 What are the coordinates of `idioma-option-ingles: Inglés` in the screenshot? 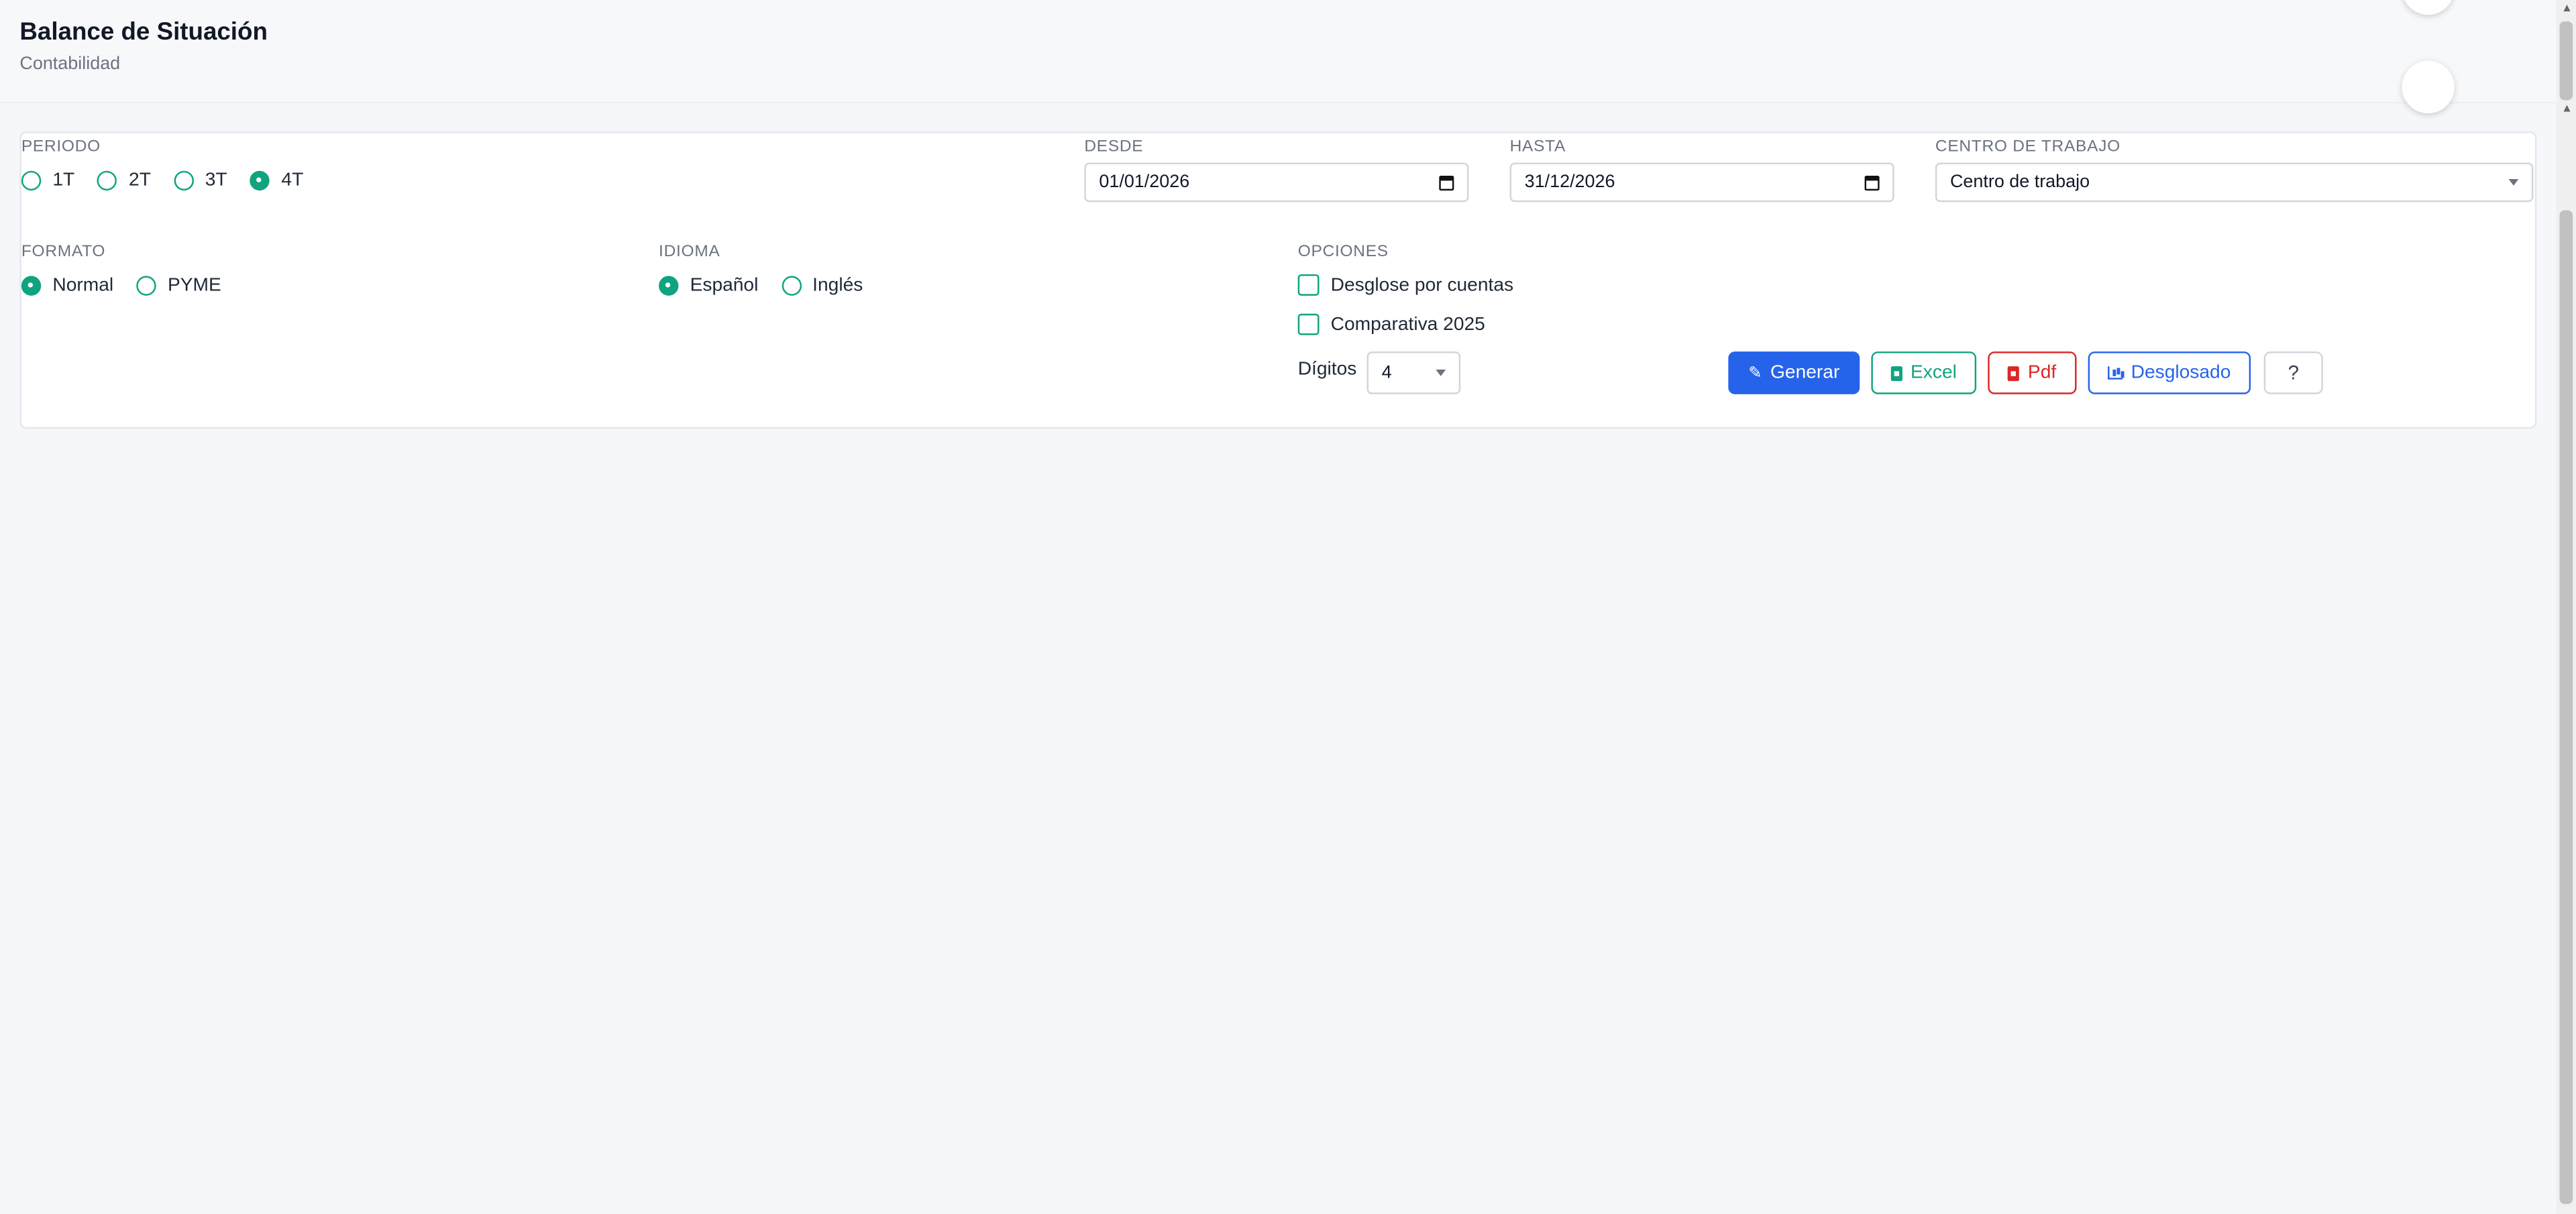 It's located at (822, 286).